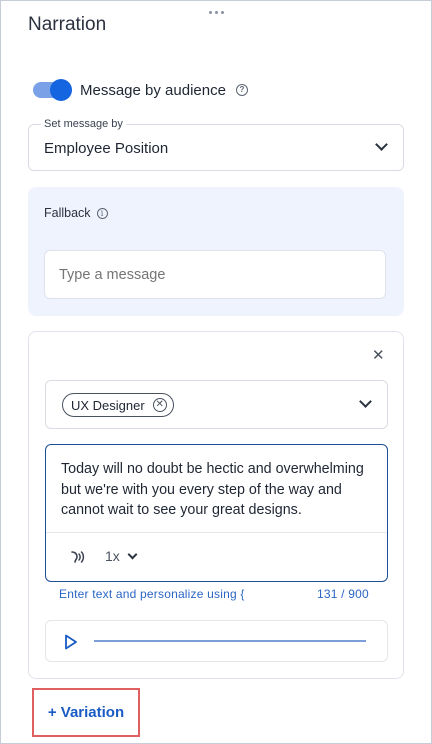 Image resolution: width=432 pixels, height=744 pixels. What do you see at coordinates (230, 641) in the screenshot?
I see `playback-progress-track` at bounding box center [230, 641].